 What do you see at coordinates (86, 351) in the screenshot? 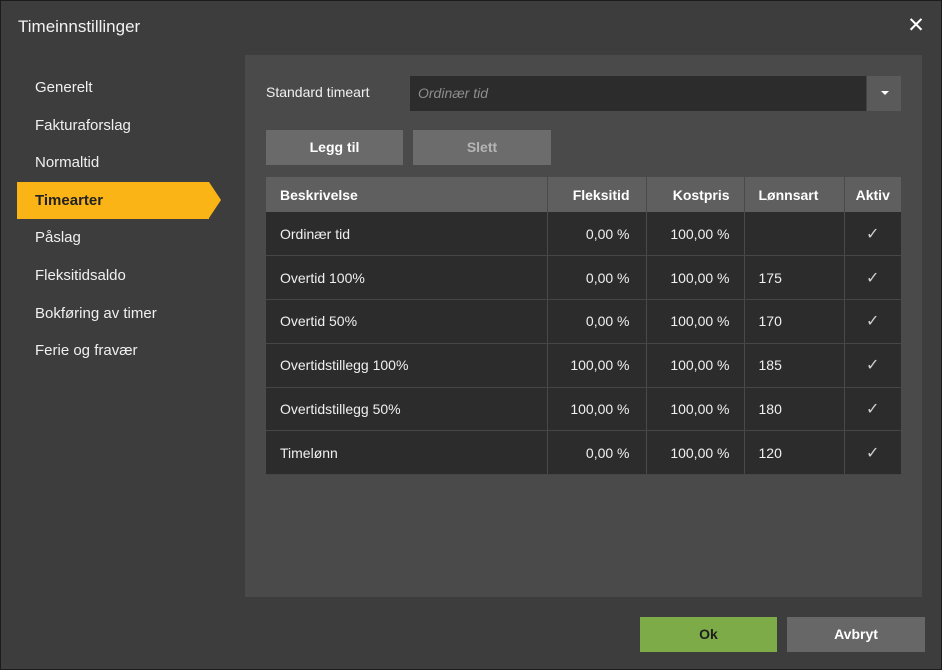
I see `sidebar-item-label: Ferie og fravær` at bounding box center [86, 351].